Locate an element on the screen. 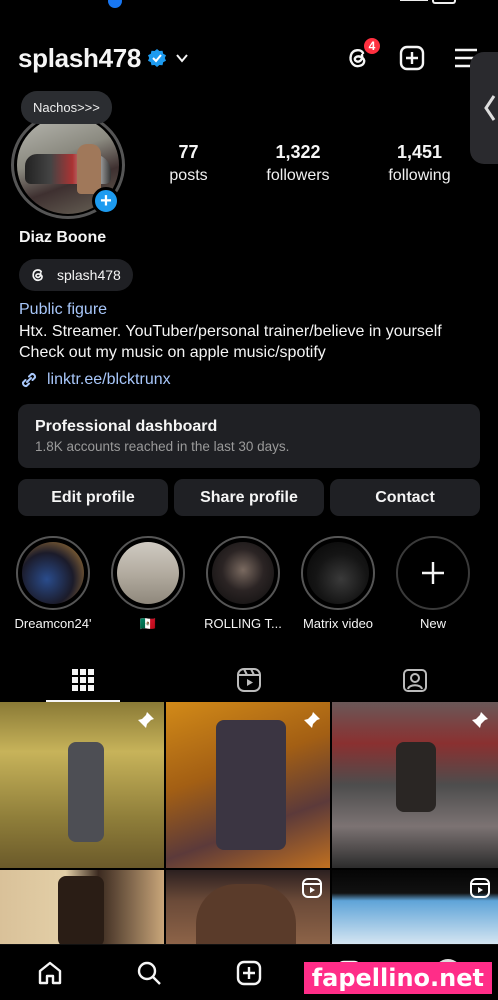 This screenshot has width=498, height=1000. highlight-item: Matrix video is located at coordinates (338, 583).